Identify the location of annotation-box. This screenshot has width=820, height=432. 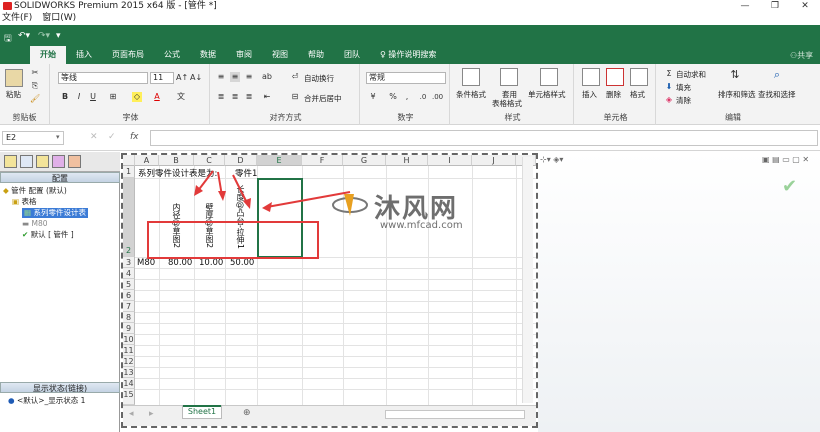
(233, 240).